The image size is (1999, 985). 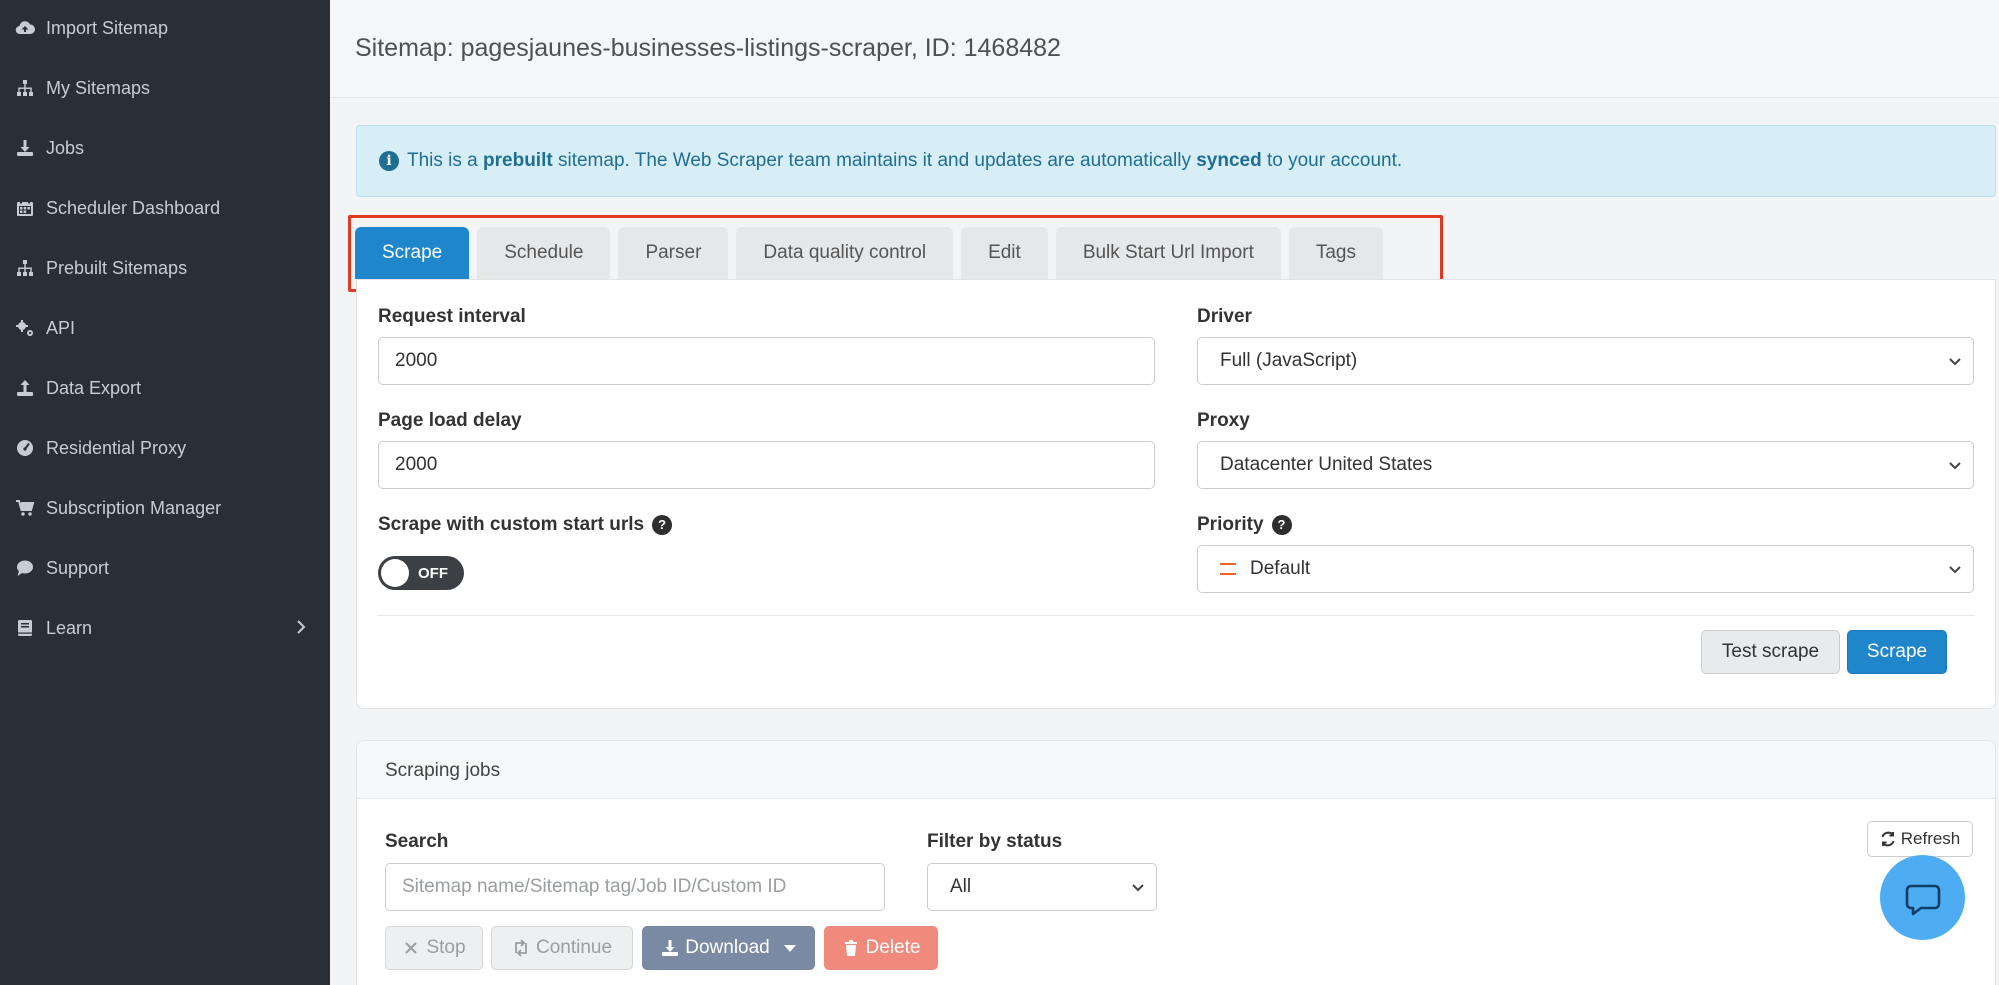 I want to click on scrape-button: Scrape, so click(x=1897, y=652).